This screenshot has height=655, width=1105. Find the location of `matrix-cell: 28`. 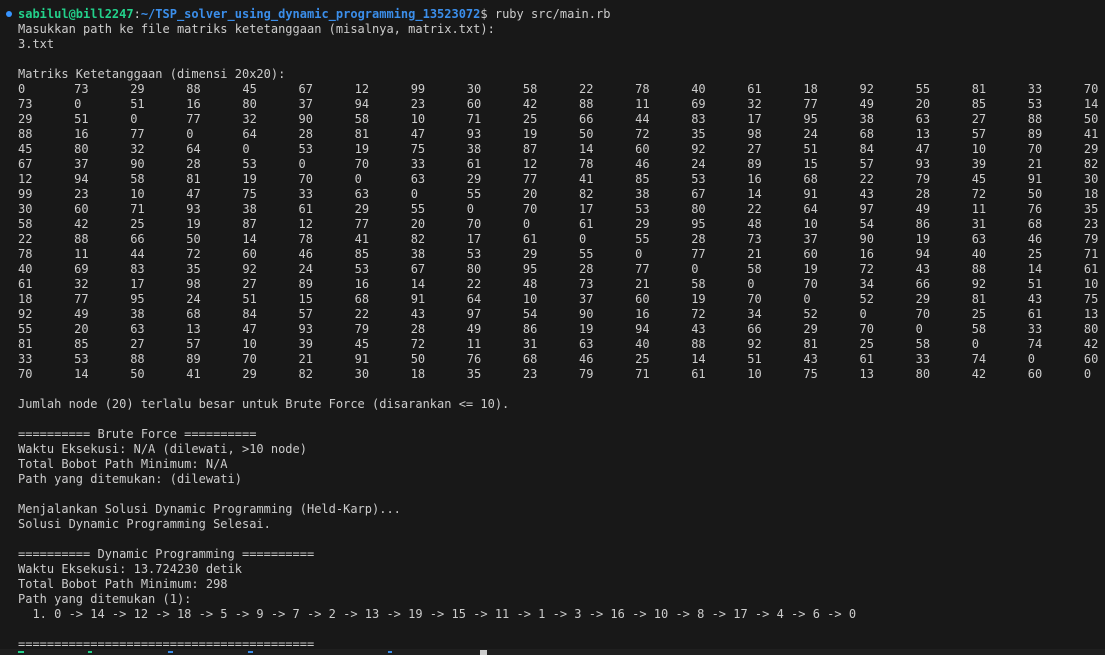

matrix-cell: 28 is located at coordinates (193, 164).